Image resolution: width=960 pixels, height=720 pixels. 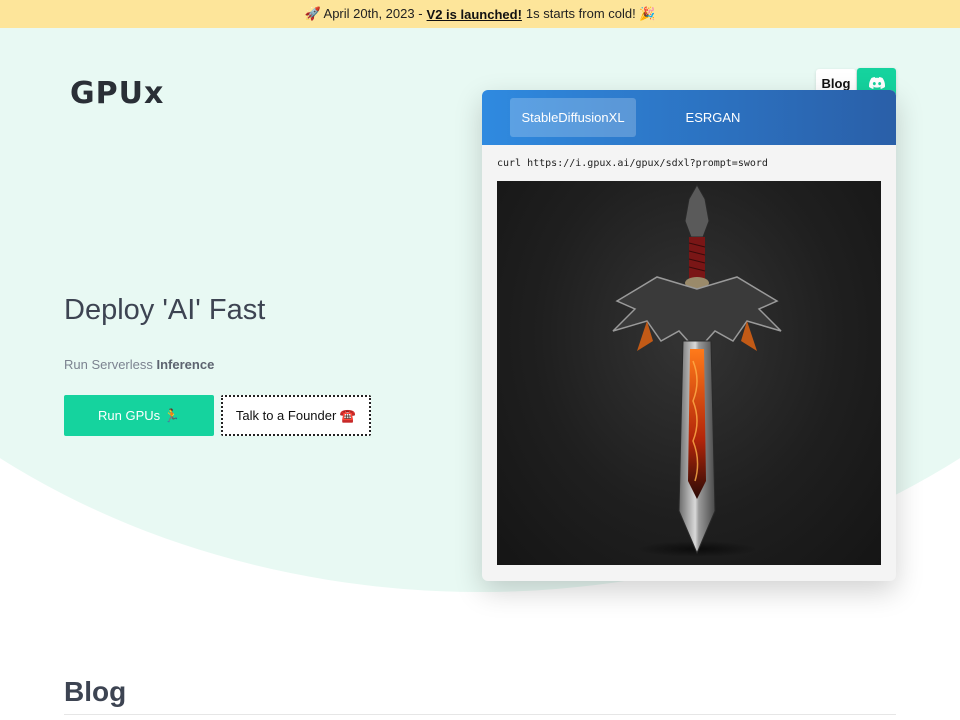 I want to click on demo-tab-bar: StableDiffusionXL ESRGAN, so click(x=689, y=117).